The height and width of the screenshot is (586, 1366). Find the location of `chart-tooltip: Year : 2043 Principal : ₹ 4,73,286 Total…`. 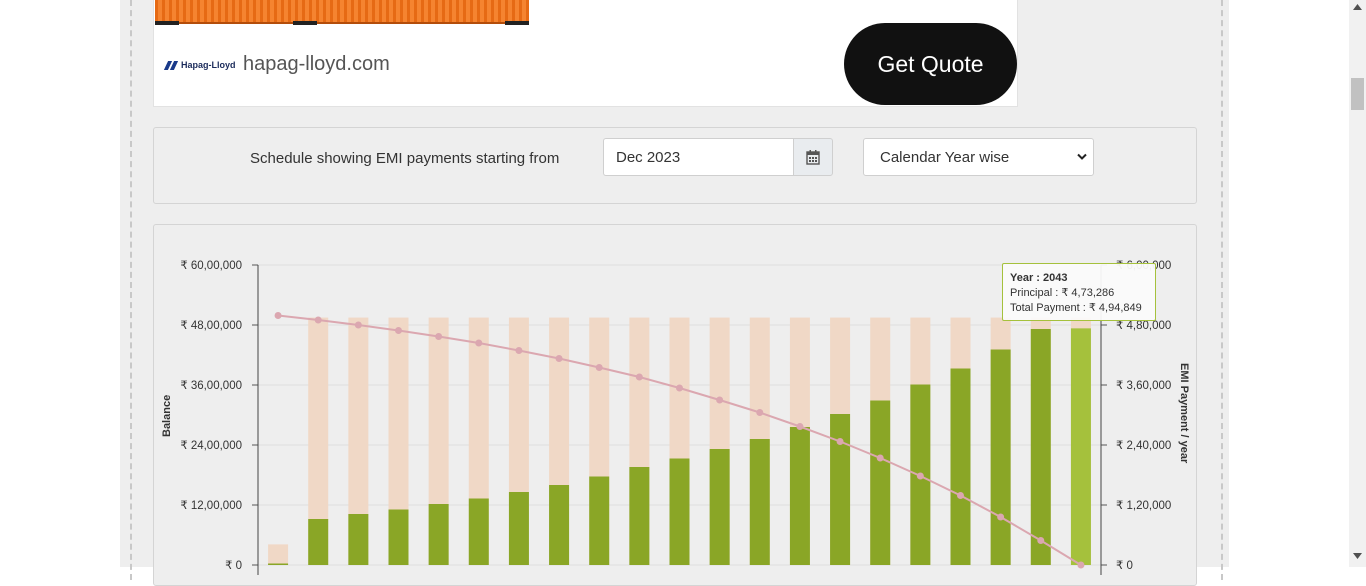

chart-tooltip: Year : 2043 Principal : ₹ 4,73,286 Total… is located at coordinates (1079, 292).